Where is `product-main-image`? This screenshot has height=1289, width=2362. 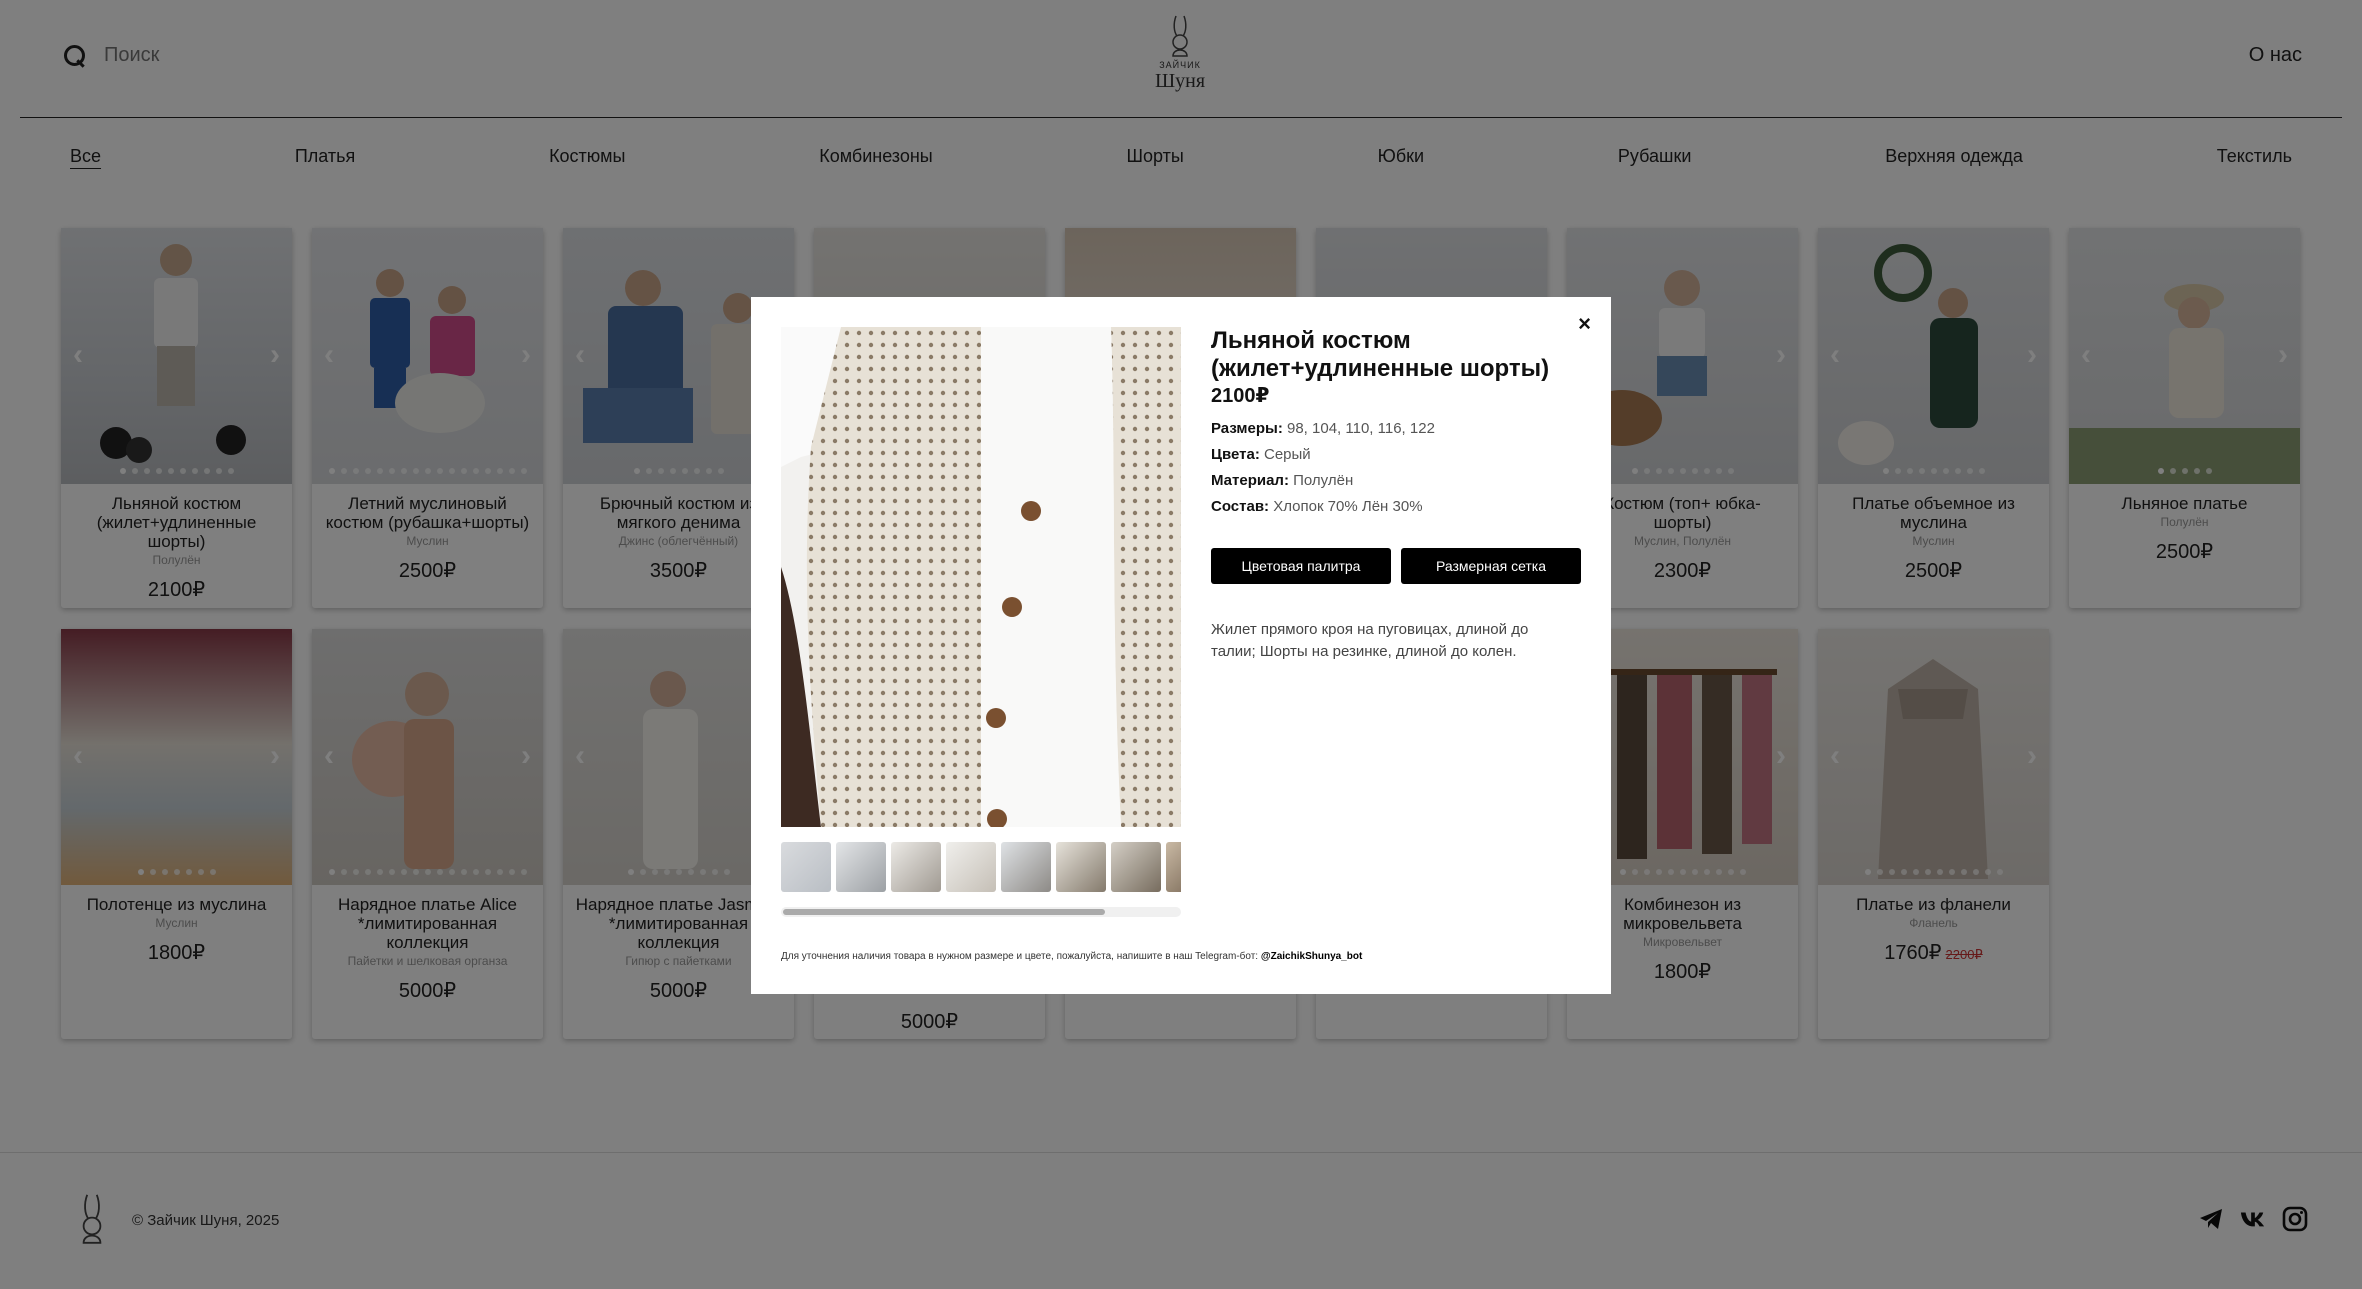 product-main-image is located at coordinates (981, 577).